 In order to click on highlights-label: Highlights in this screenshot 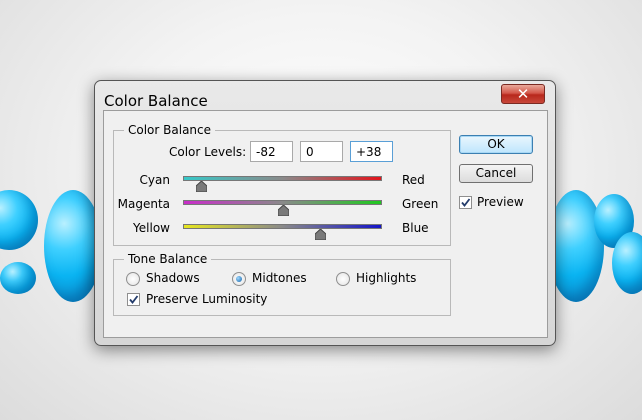, I will do `click(386, 278)`.